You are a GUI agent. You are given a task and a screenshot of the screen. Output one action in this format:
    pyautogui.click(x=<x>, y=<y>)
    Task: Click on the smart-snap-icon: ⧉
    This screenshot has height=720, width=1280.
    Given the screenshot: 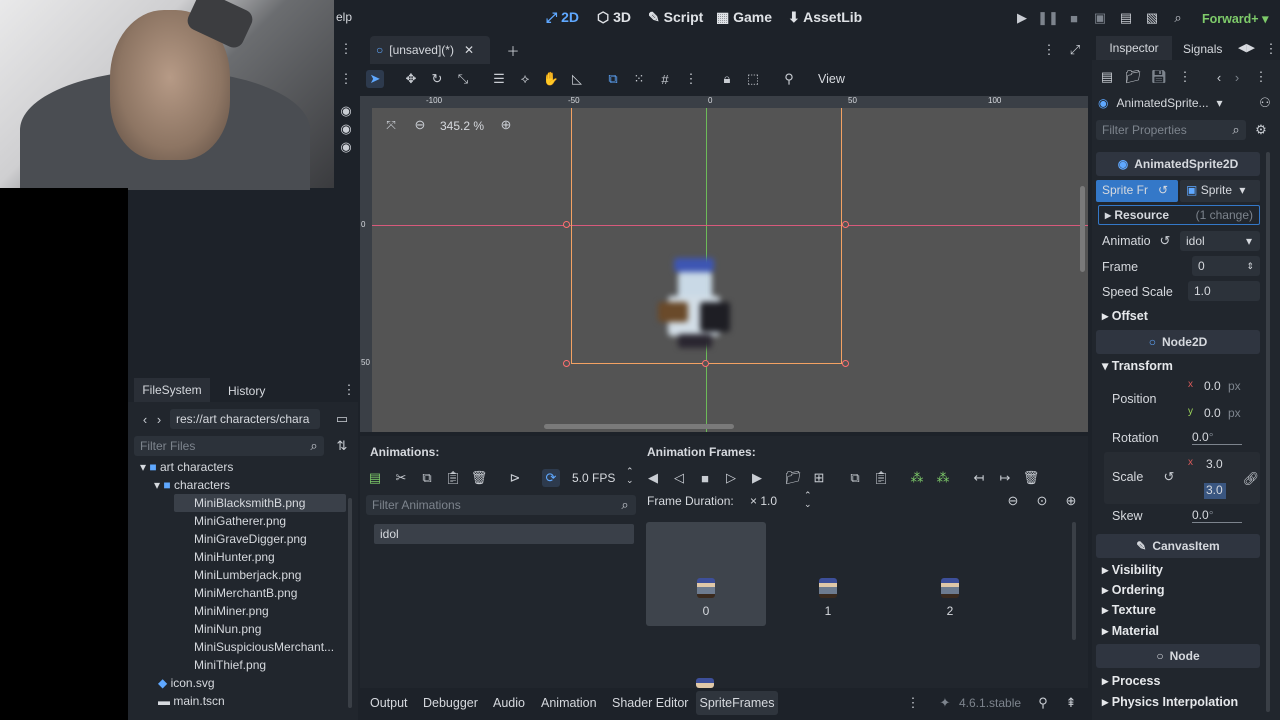 What is the action you would take?
    pyautogui.click(x=613, y=79)
    